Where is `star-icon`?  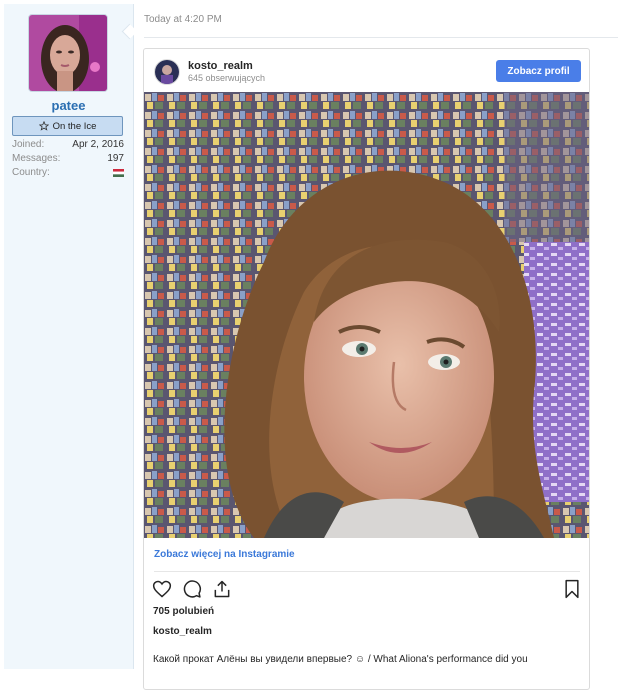
star-icon is located at coordinates (43, 126).